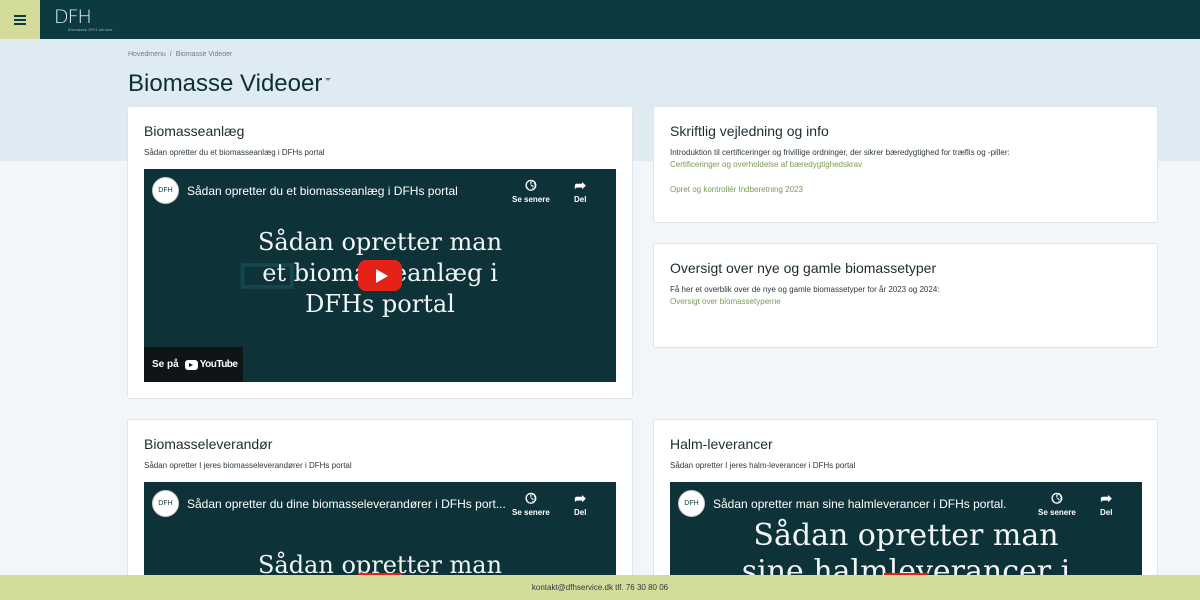 This screenshot has width=1200, height=600. Describe the element at coordinates (225, 83) in the screenshot. I see `page-title-text: Biomasse Videoer` at that location.